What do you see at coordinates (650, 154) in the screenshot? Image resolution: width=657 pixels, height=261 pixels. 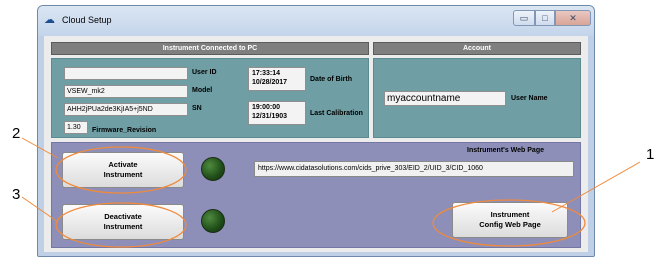 I see `callout-number-1: 1` at bounding box center [650, 154].